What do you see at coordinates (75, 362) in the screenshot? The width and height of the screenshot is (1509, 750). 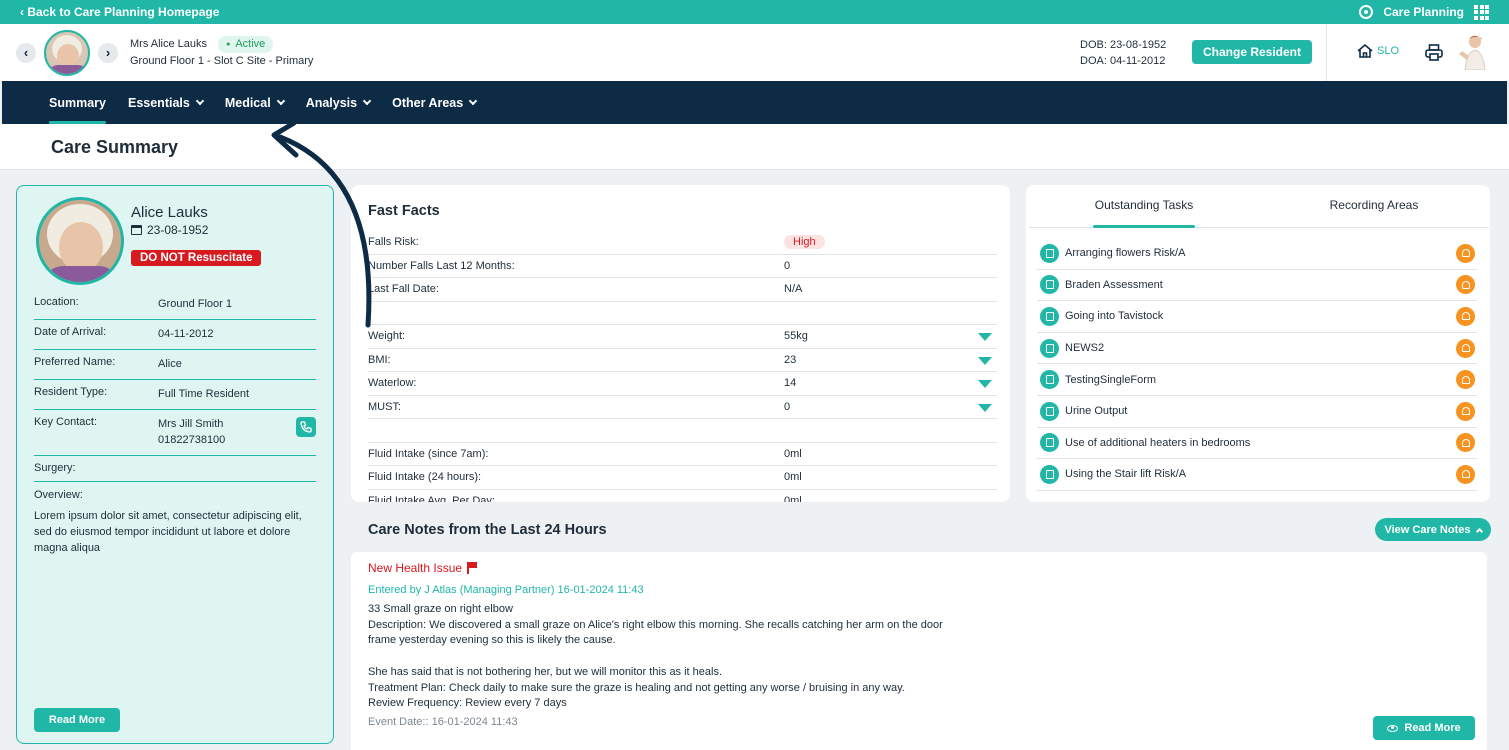 I see `row-key: Preferred Name:` at bounding box center [75, 362].